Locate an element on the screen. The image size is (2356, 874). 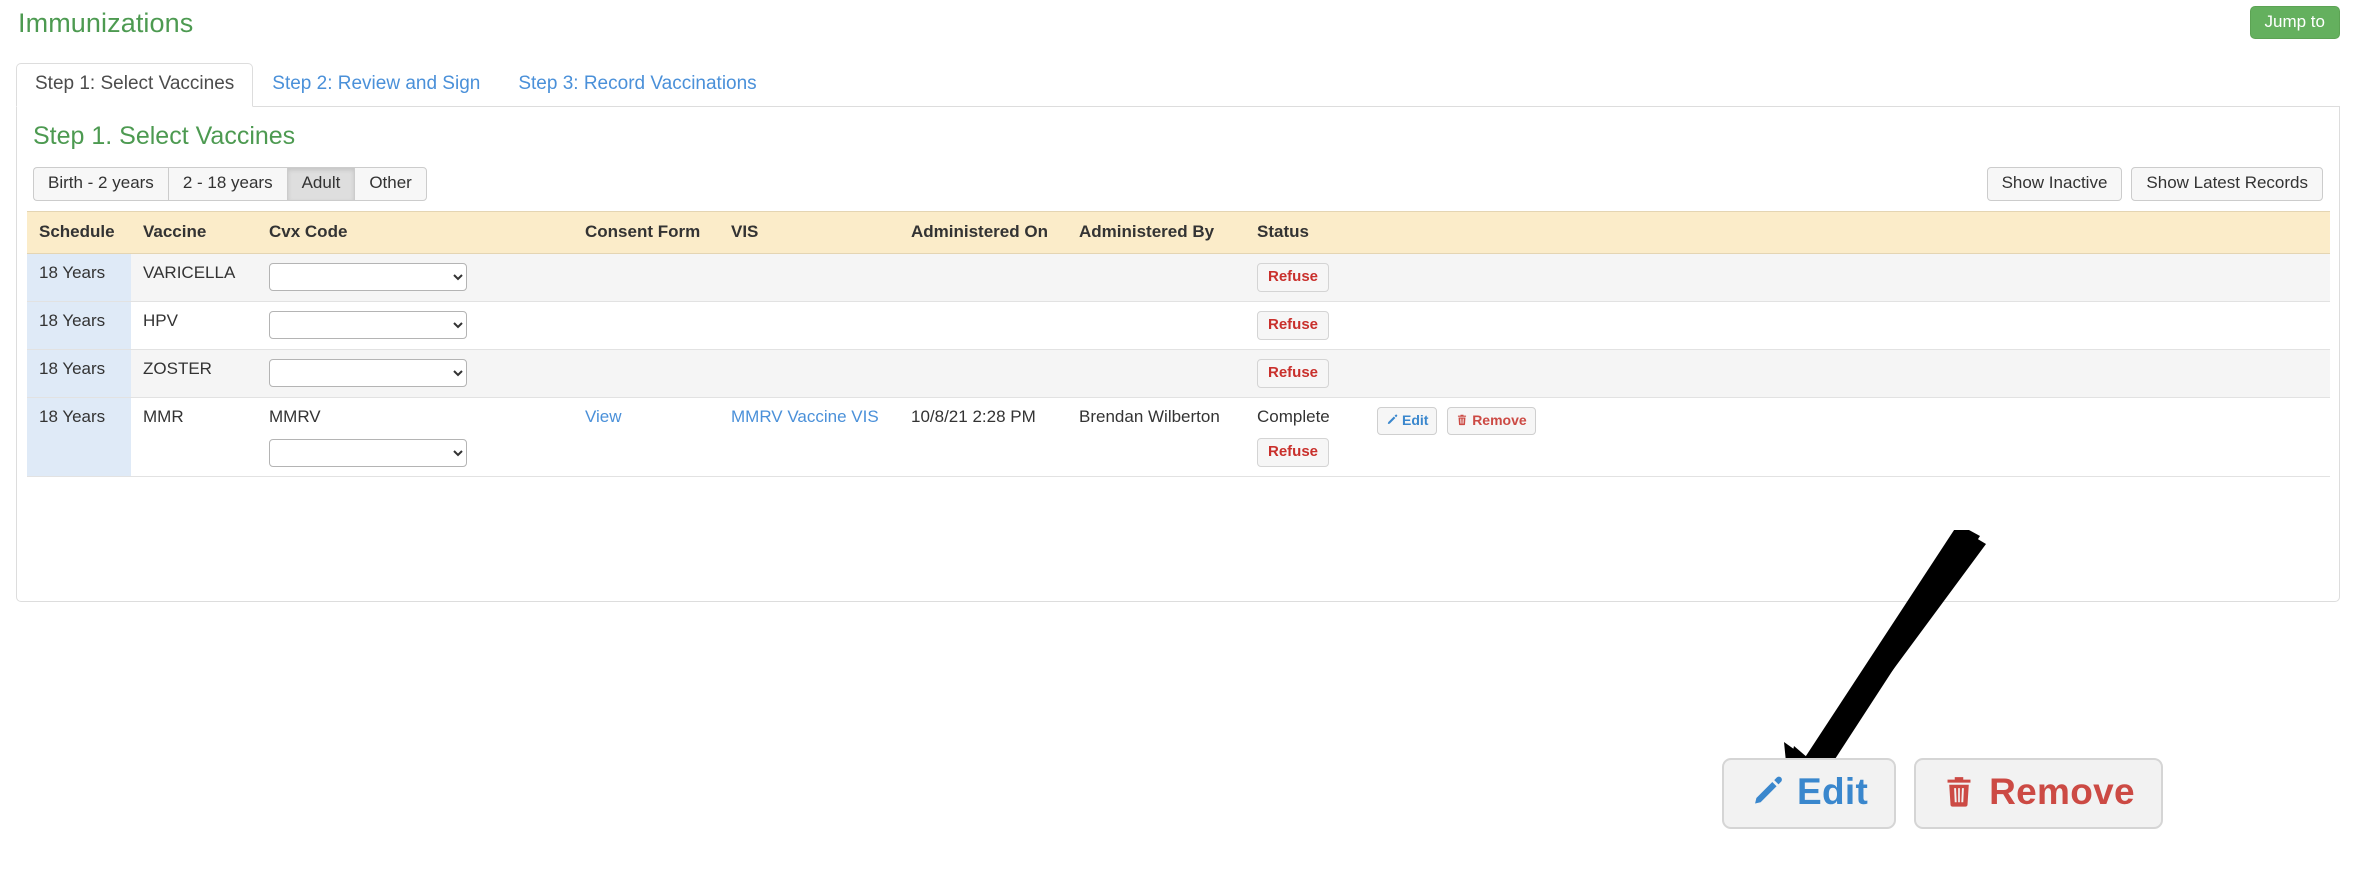
tab-step-3-record-vaccinations: Step 3: Record Vaccinations is located at coordinates (637, 85).